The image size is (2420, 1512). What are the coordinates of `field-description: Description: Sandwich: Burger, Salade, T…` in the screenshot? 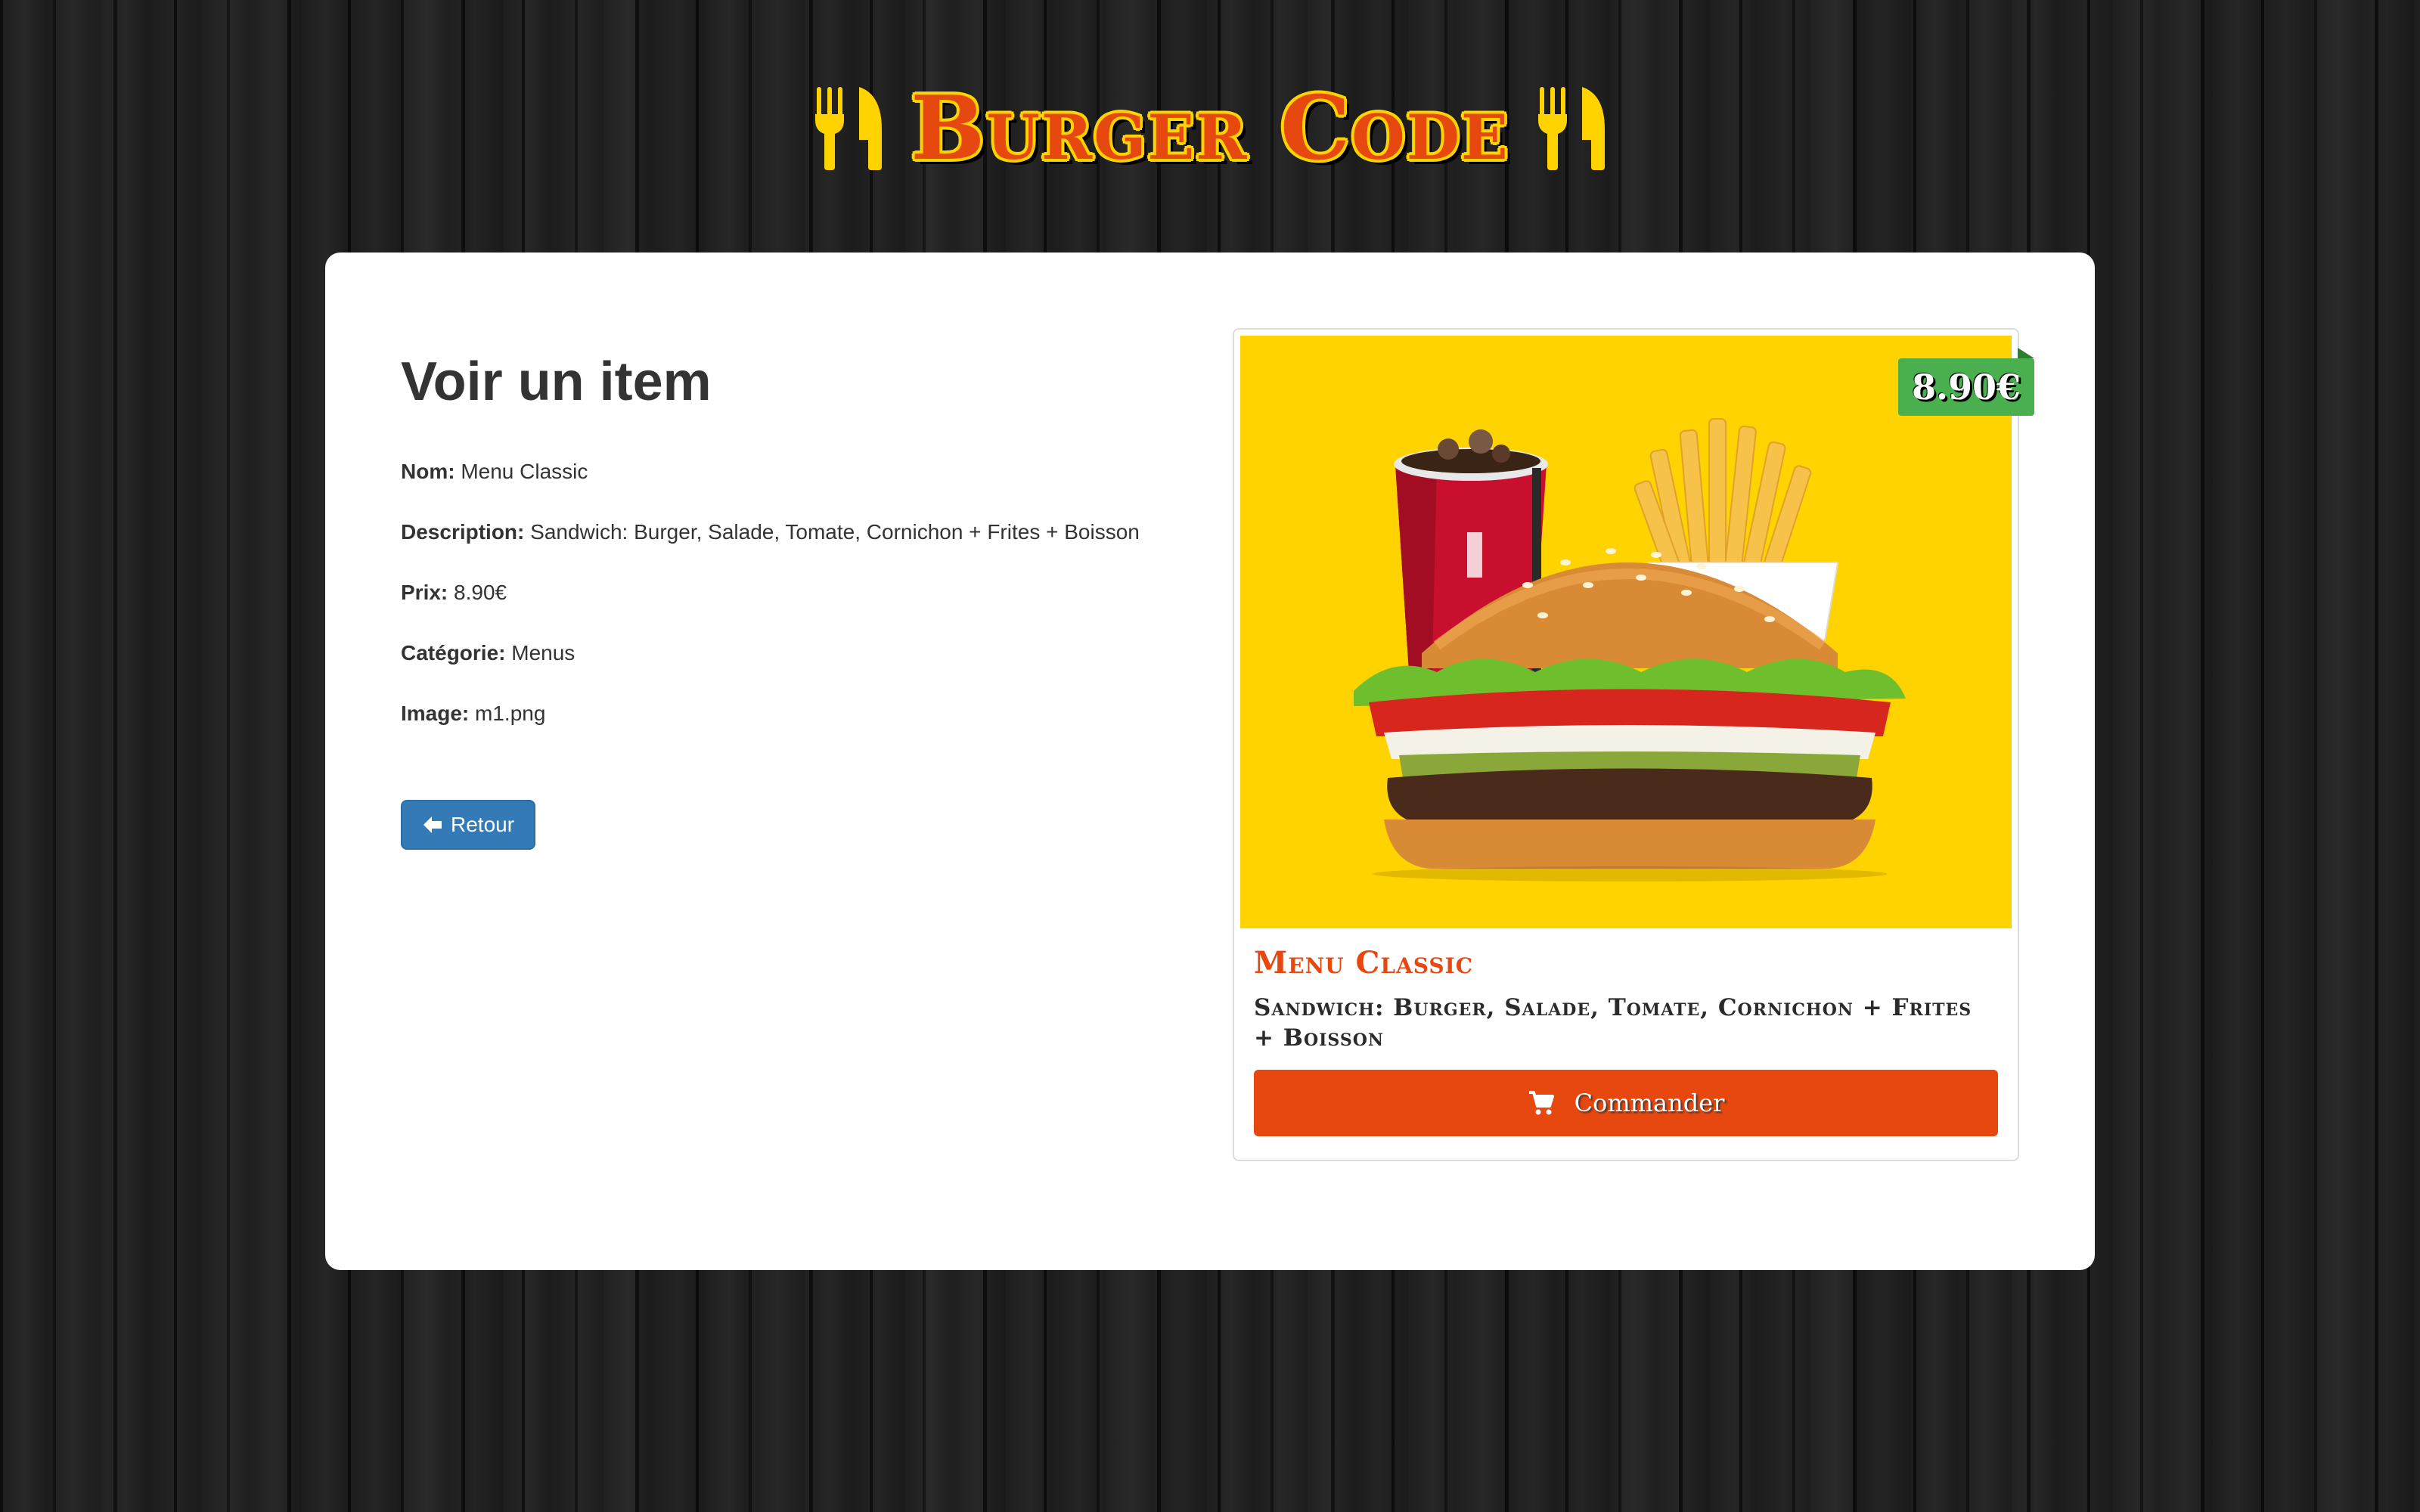 It's located at (779, 532).